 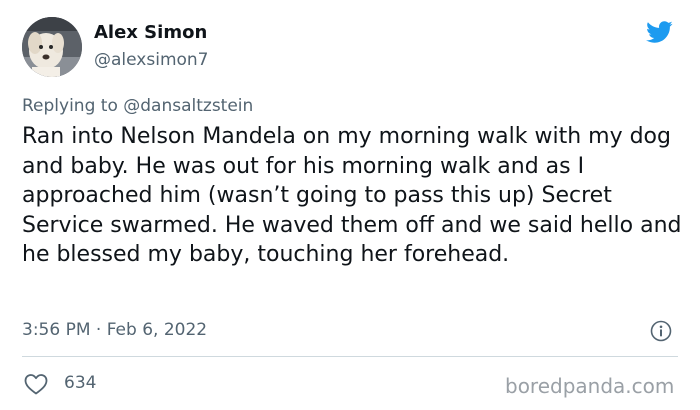 I want to click on replying-prefix: Replying to, so click(x=73, y=106).